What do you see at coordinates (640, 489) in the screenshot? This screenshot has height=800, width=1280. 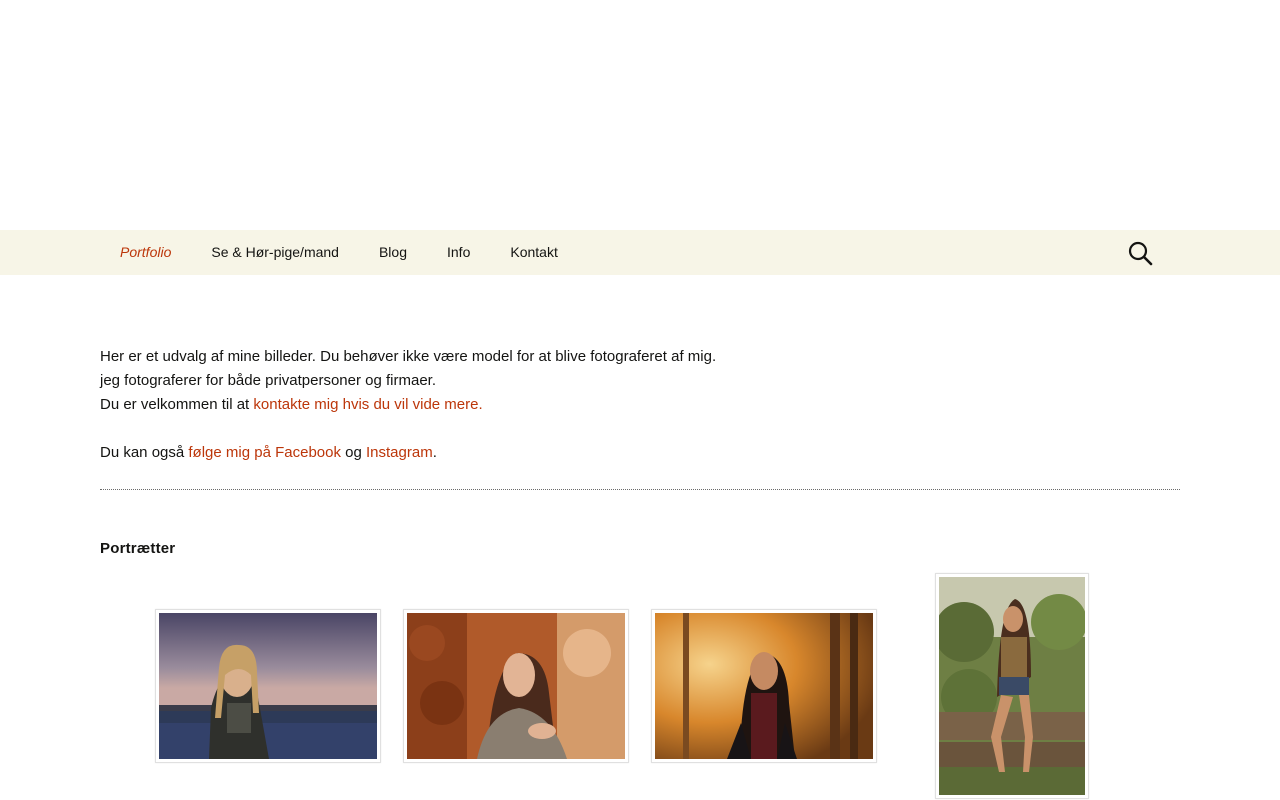 I see `dotted-divider` at bounding box center [640, 489].